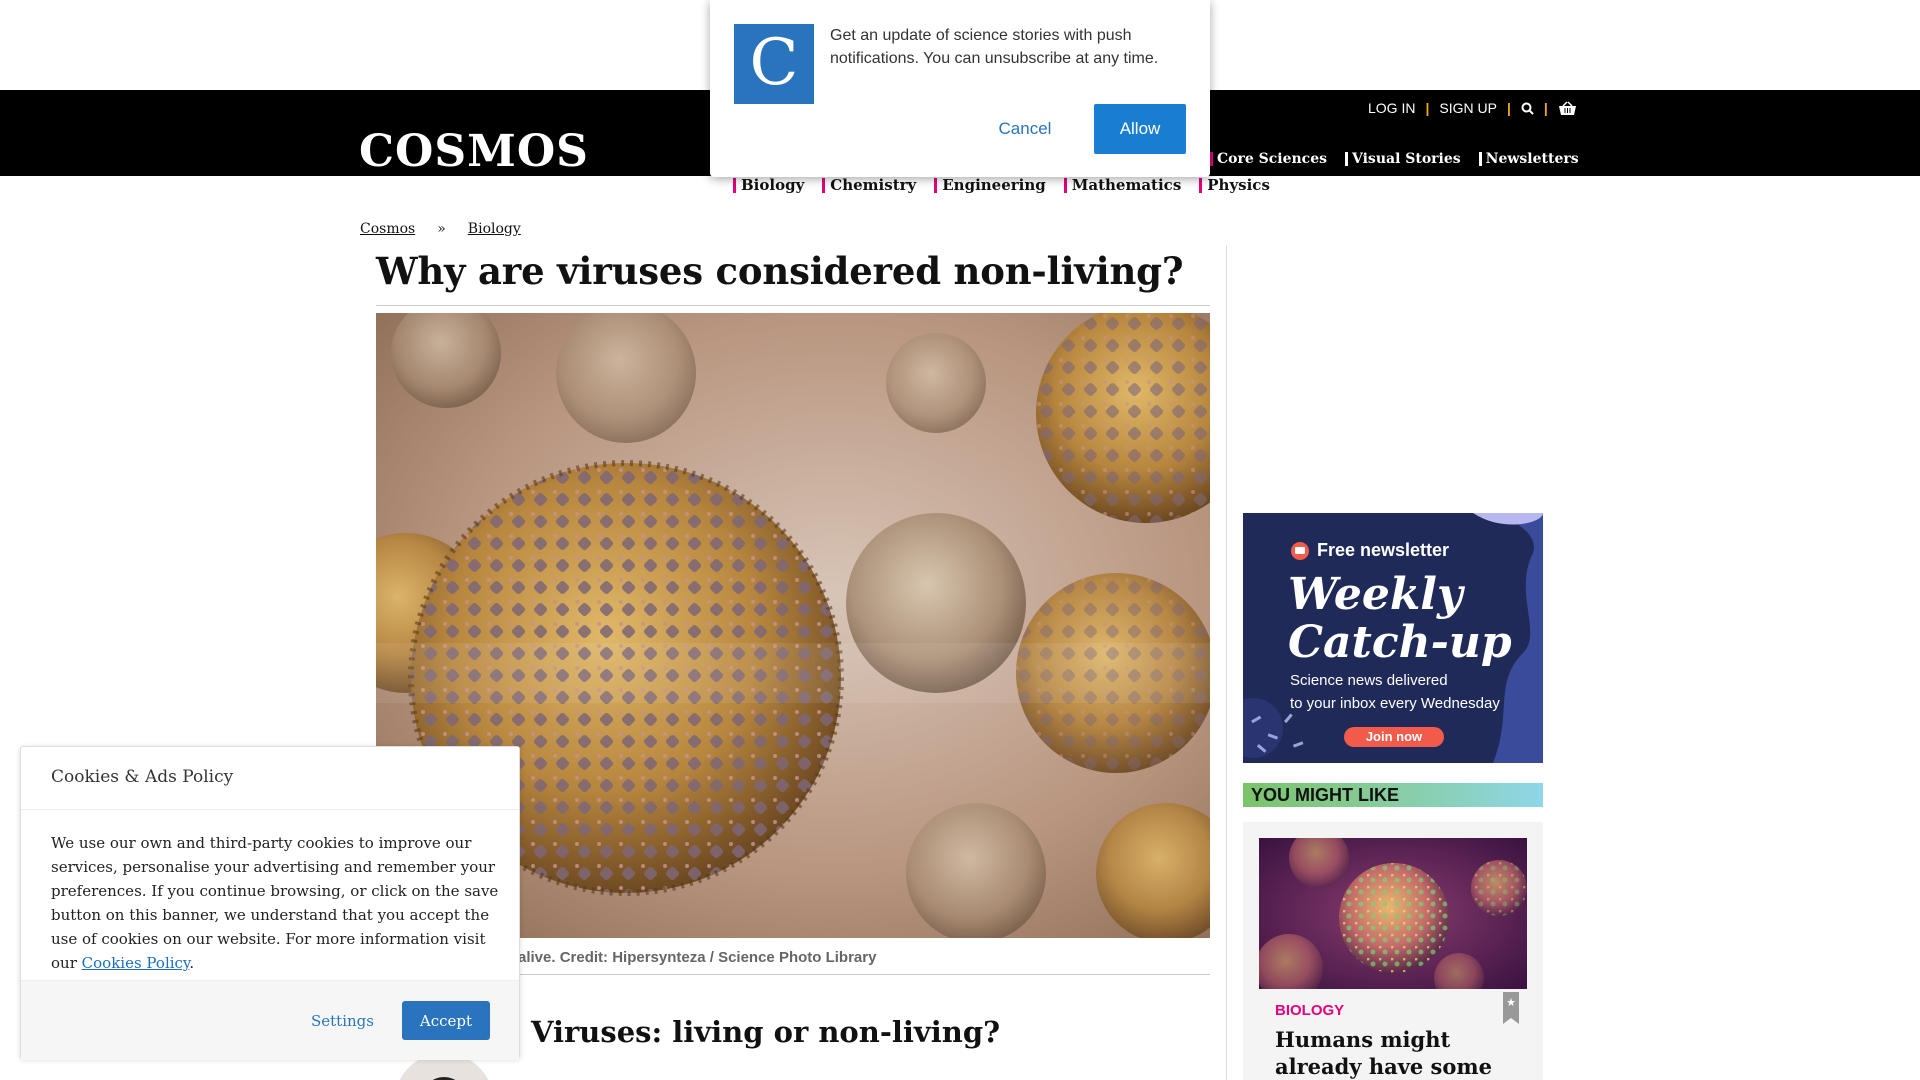 The width and height of the screenshot is (1920, 1080). Describe the element at coordinates (446, 1020) in the screenshot. I see `cookie-accept-button: Accept` at that location.